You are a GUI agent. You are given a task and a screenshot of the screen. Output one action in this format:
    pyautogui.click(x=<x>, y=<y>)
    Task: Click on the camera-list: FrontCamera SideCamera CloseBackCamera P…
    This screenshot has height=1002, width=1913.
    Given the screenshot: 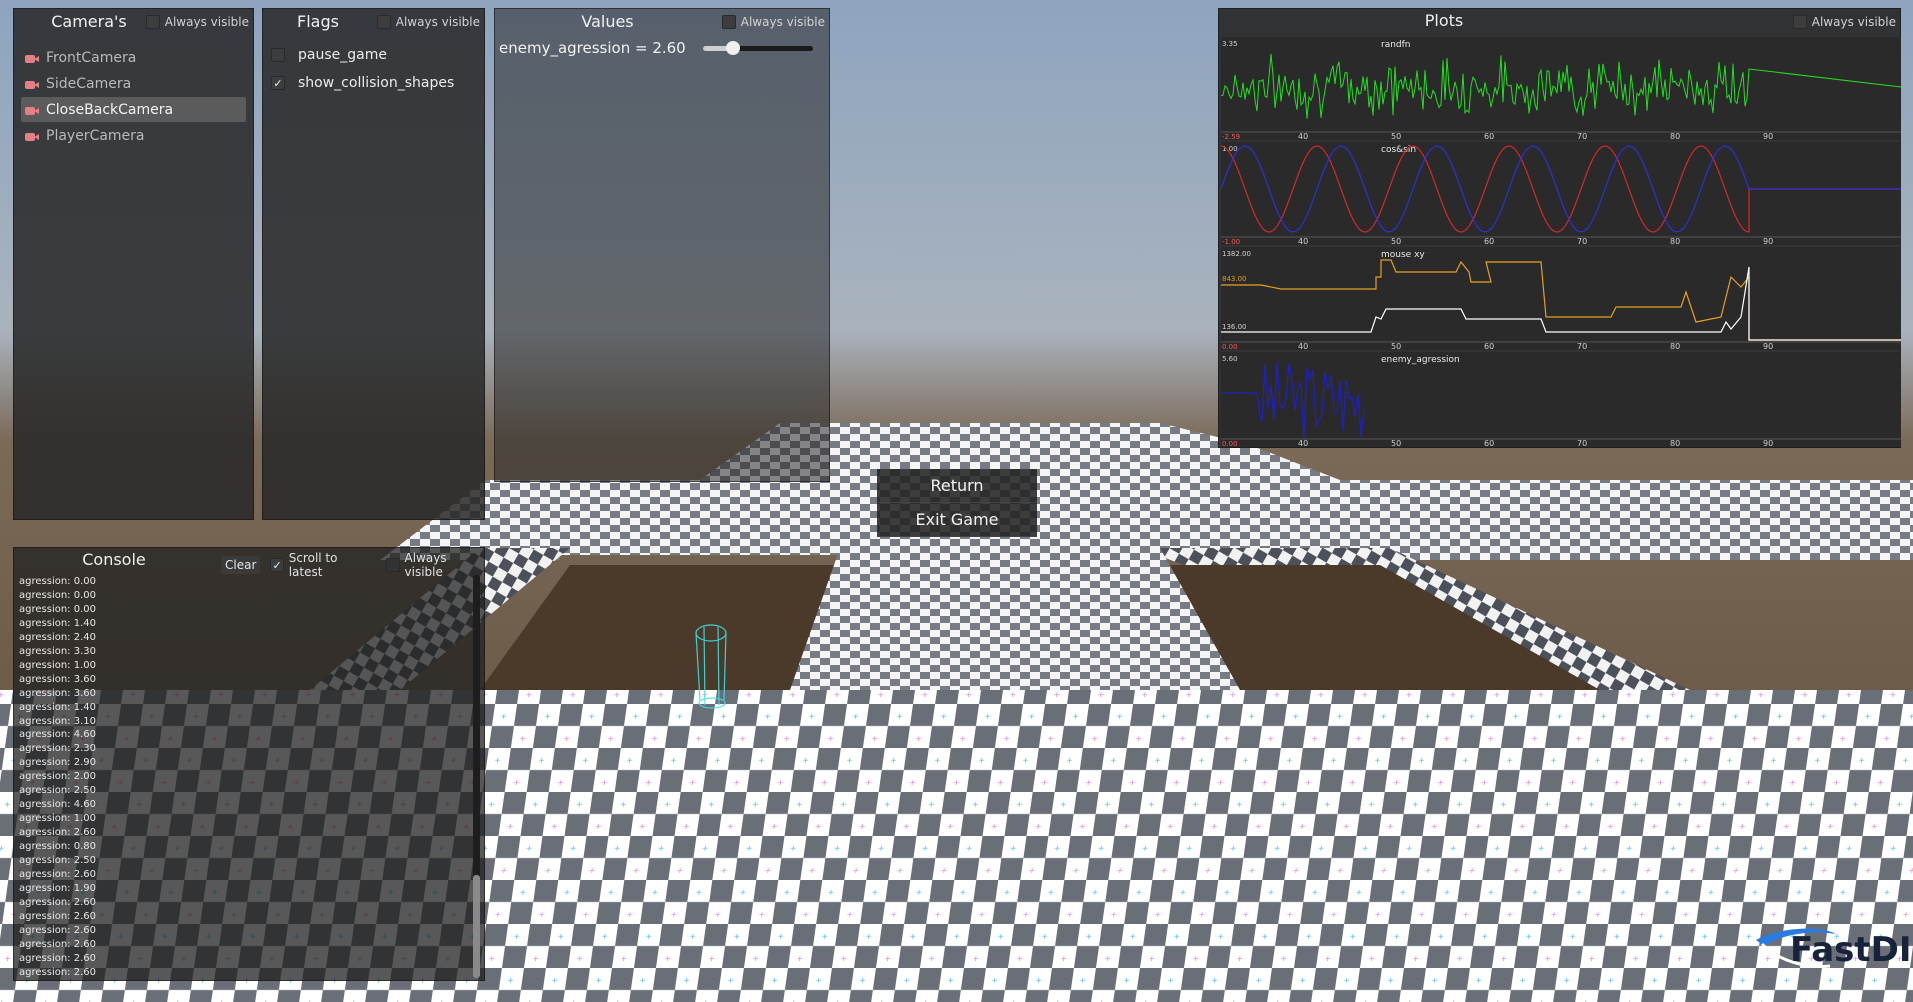 What is the action you would take?
    pyautogui.click(x=133, y=97)
    